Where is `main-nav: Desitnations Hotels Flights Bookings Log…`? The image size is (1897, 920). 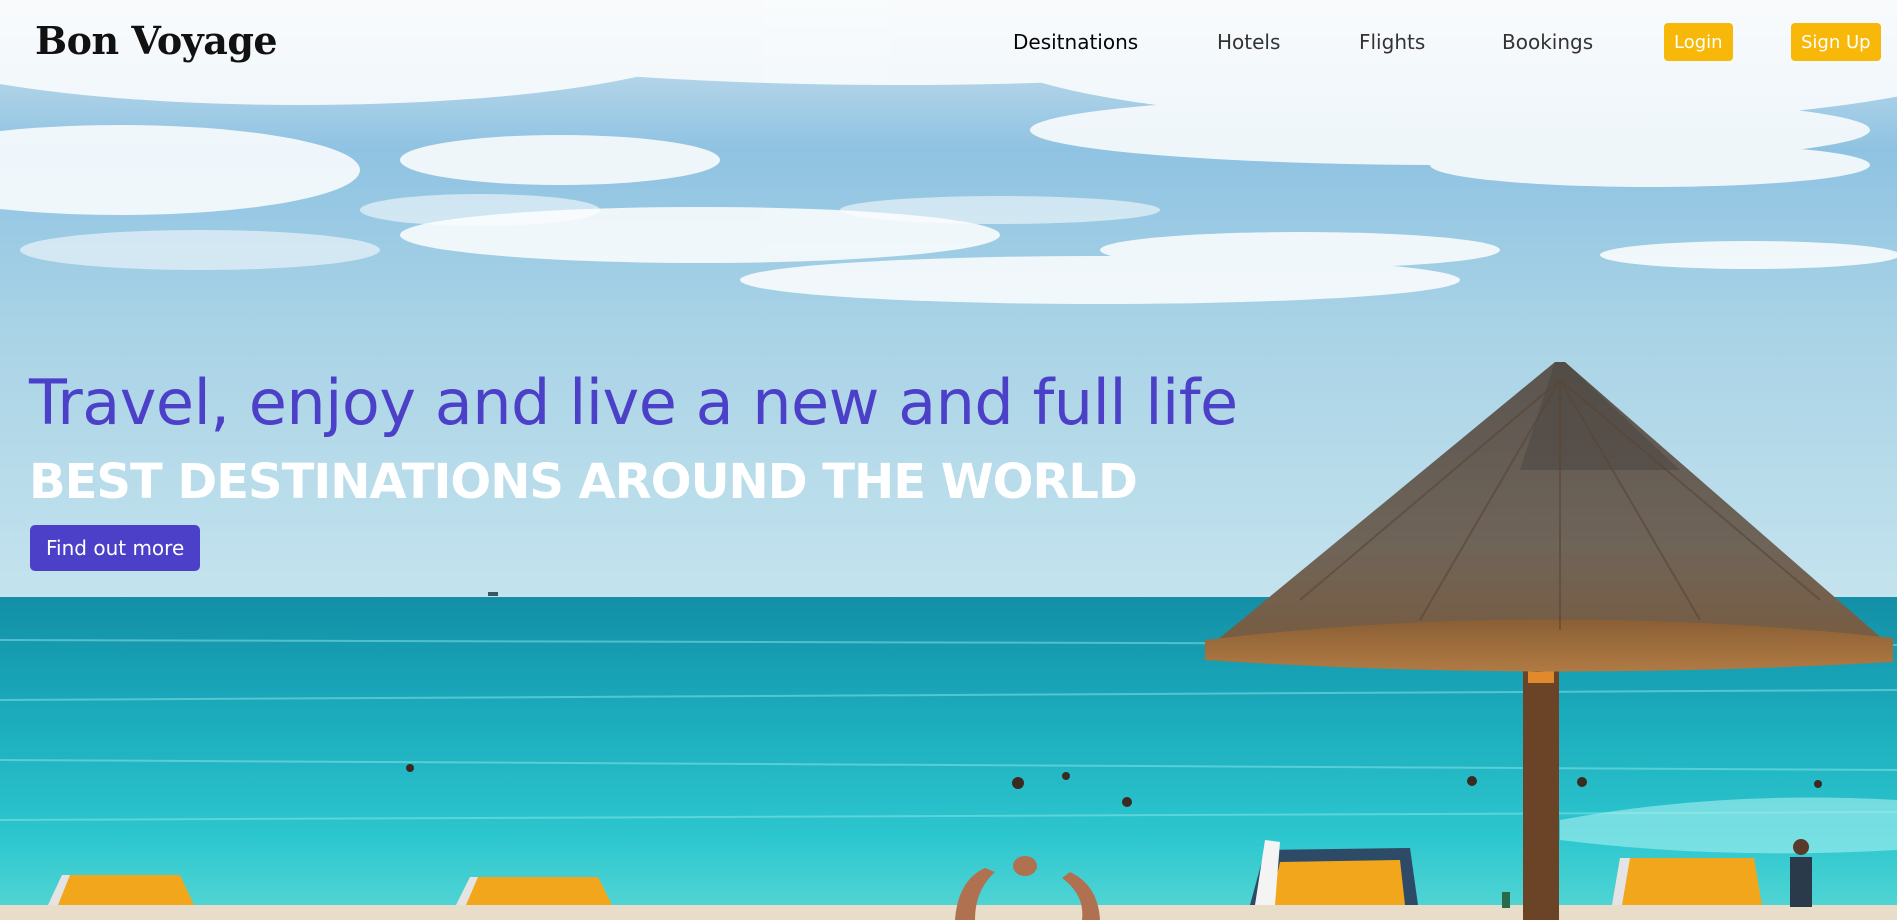 main-nav: Desitnations Hotels Flights Bookings Log… is located at coordinates (948, 43).